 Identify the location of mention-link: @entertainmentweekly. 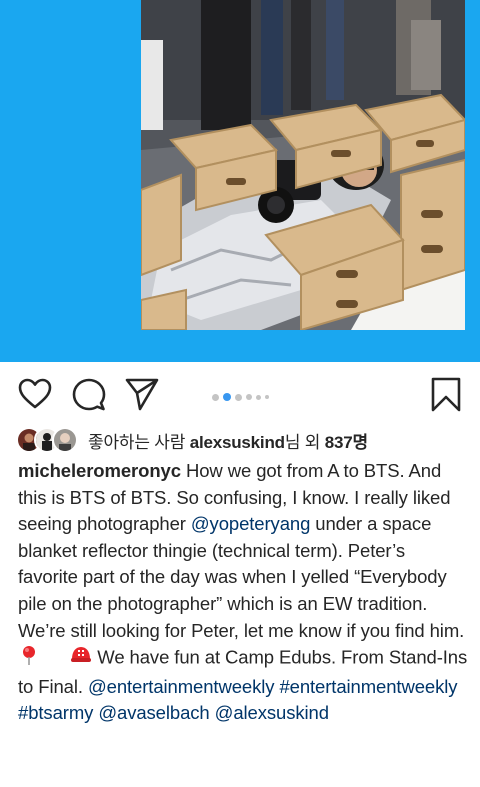
(181, 686).